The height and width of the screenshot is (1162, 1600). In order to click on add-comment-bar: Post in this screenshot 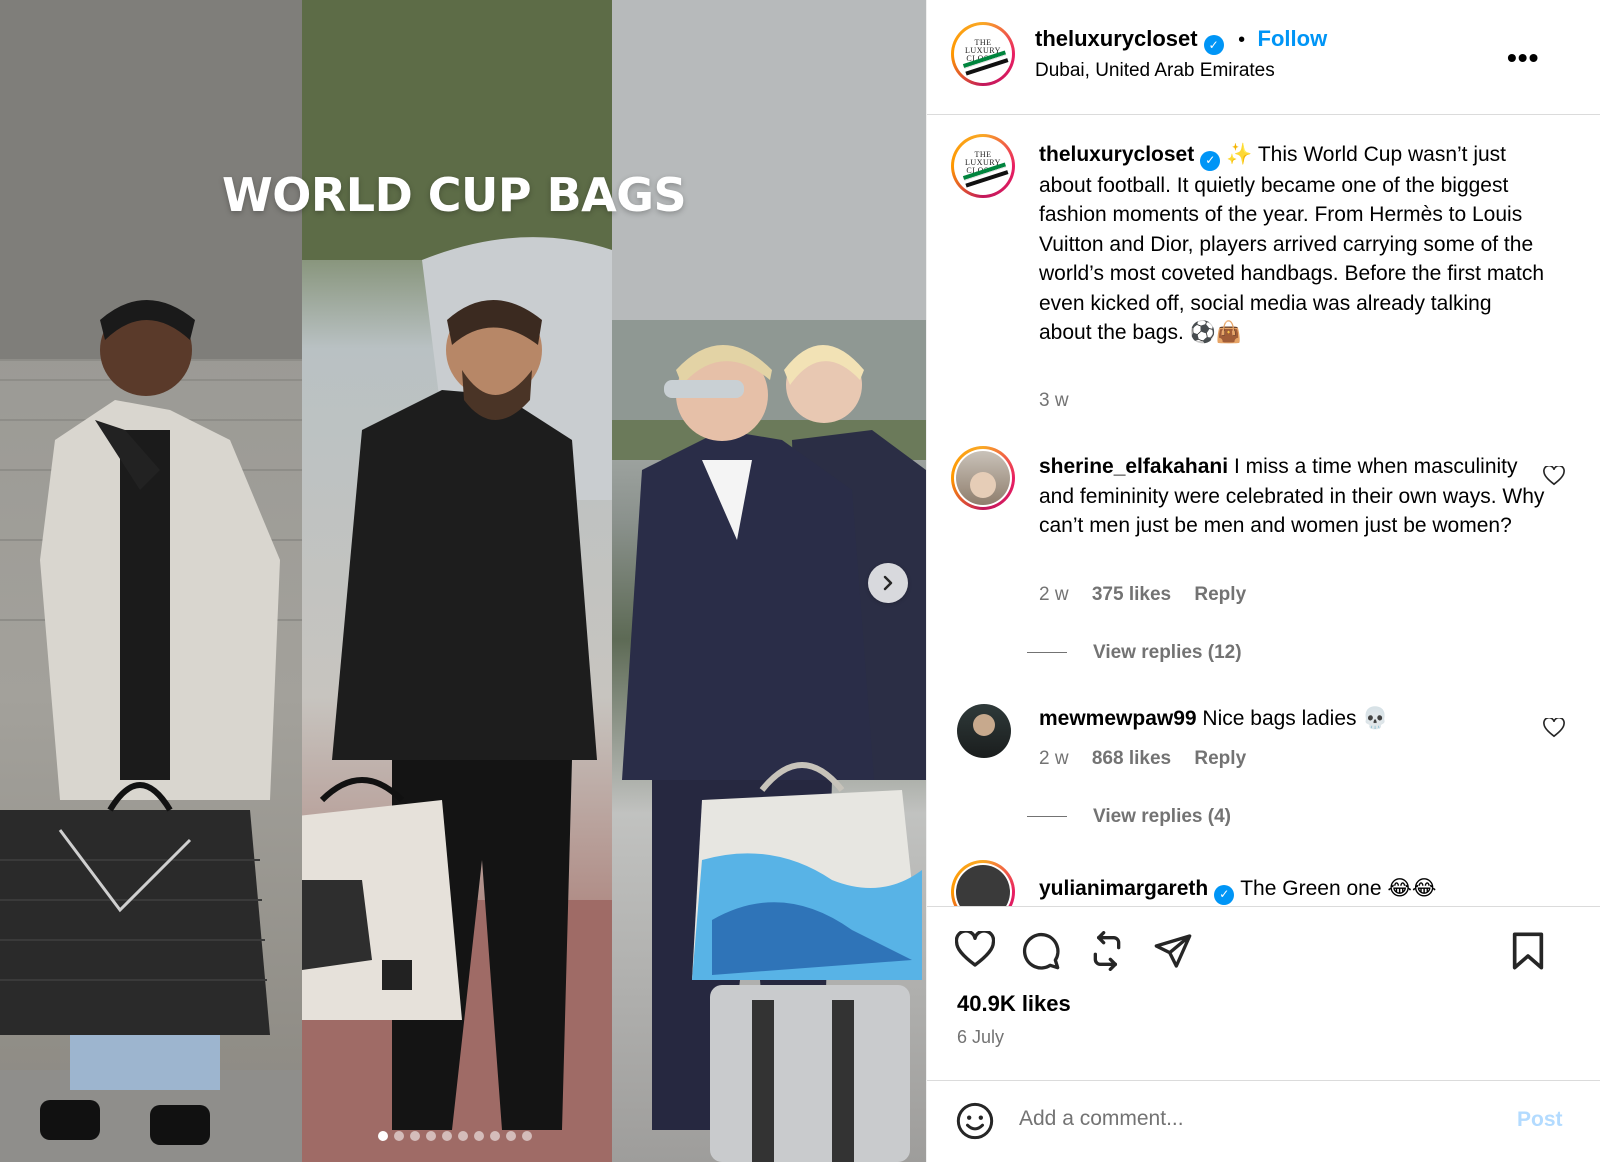, I will do `click(1263, 1121)`.